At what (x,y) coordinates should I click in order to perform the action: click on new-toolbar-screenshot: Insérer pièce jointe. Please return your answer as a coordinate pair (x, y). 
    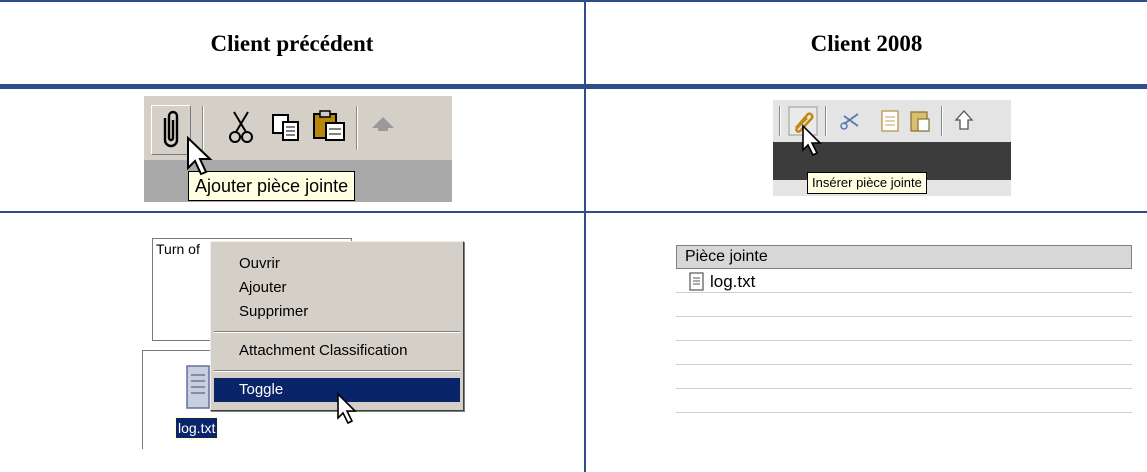
    Looking at the image, I should click on (892, 148).